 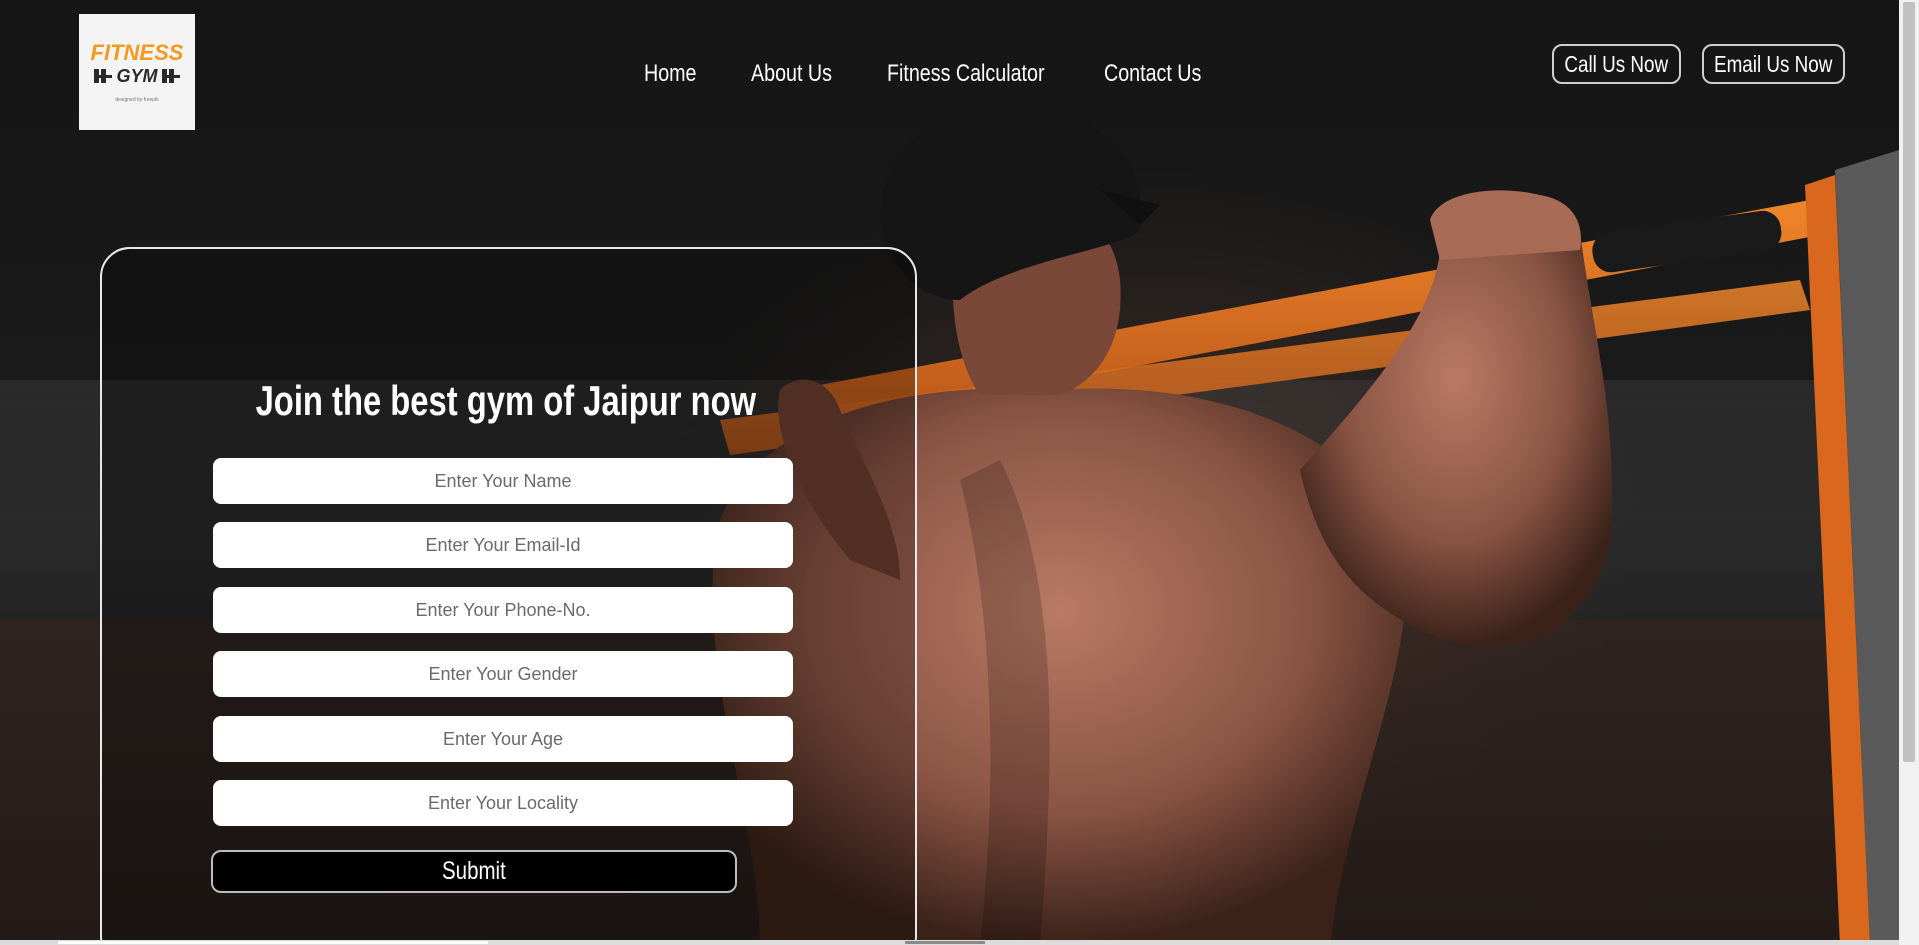 What do you see at coordinates (503, 481) in the screenshot?
I see `name-input` at bounding box center [503, 481].